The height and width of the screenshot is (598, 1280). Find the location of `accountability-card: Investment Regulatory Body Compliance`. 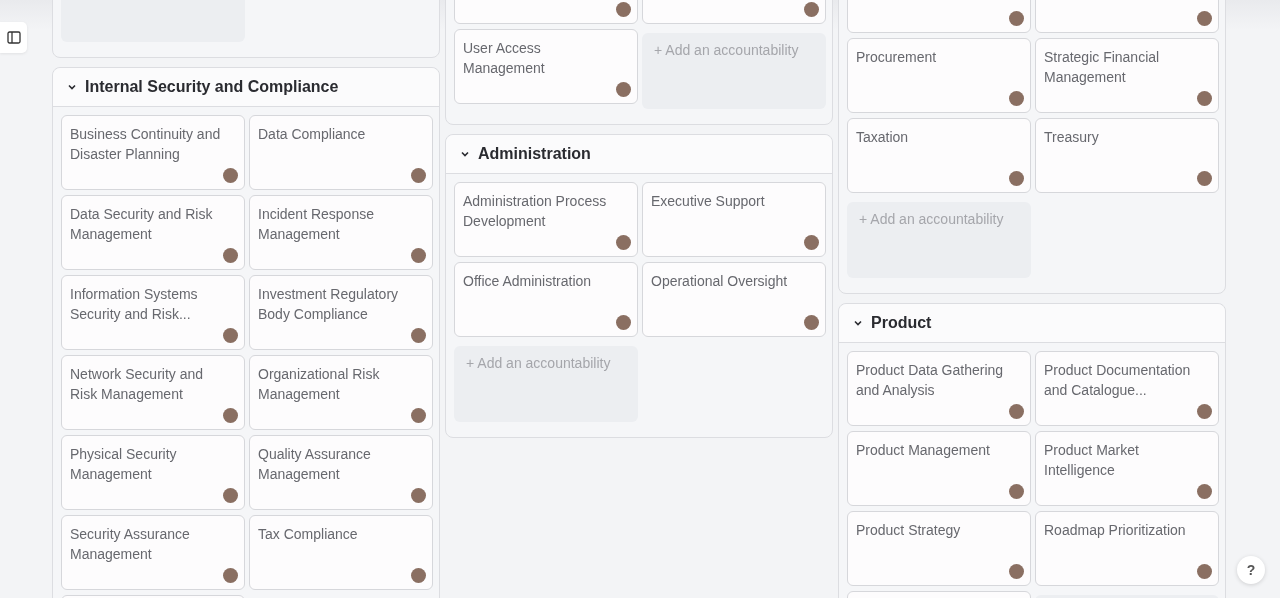

accountability-card: Investment Regulatory Body Compliance is located at coordinates (341, 312).